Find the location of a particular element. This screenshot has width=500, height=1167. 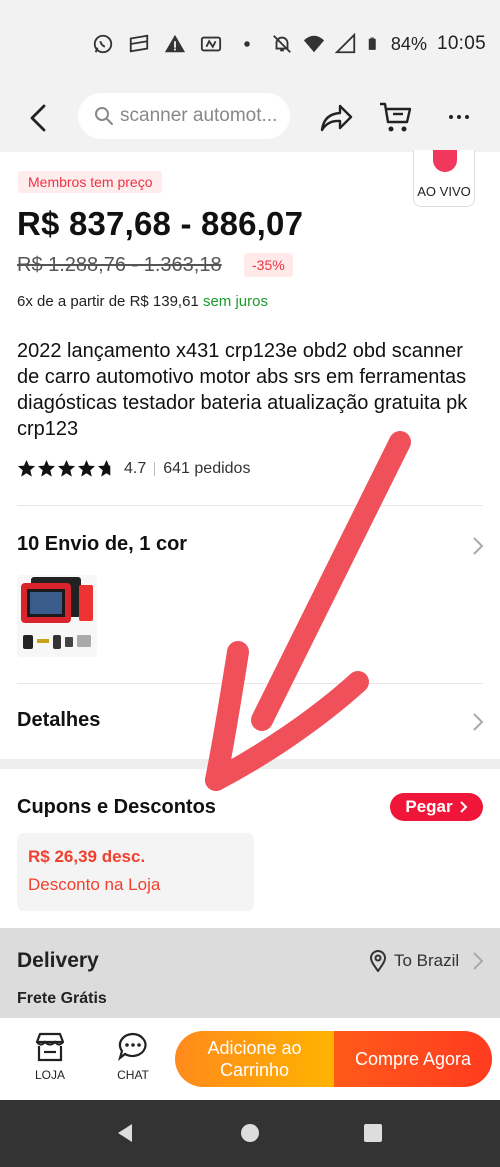

details-label: Detalhes is located at coordinates (58, 720).